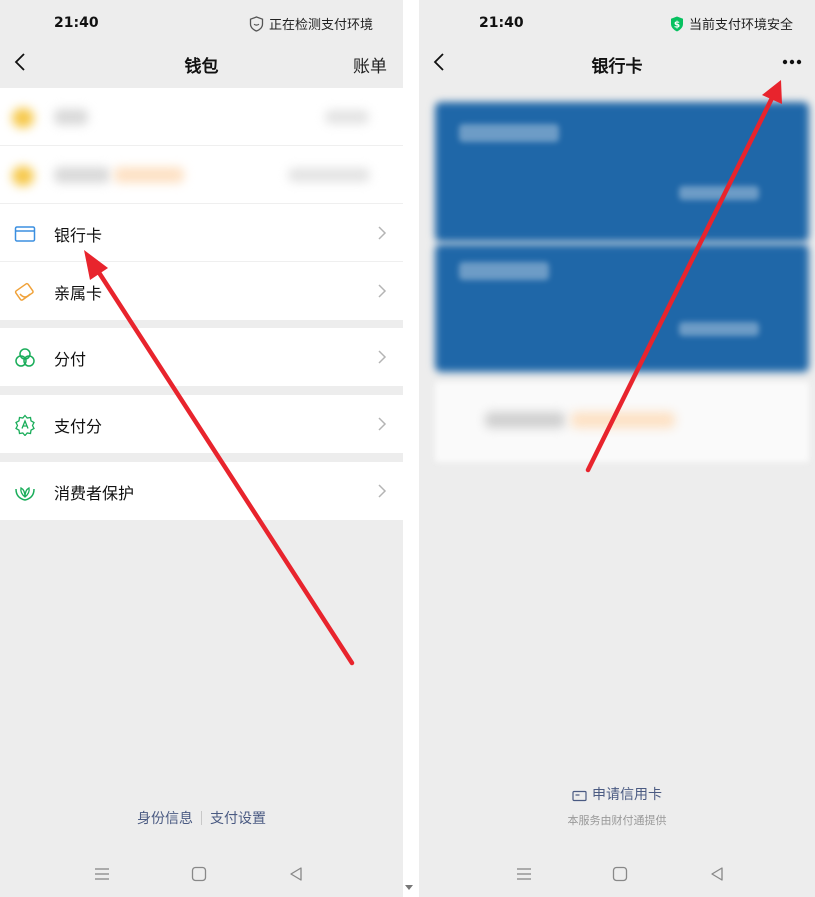 This screenshot has width=815, height=897. I want to click on menu-row-family-card: 亲属卡, so click(201, 291).